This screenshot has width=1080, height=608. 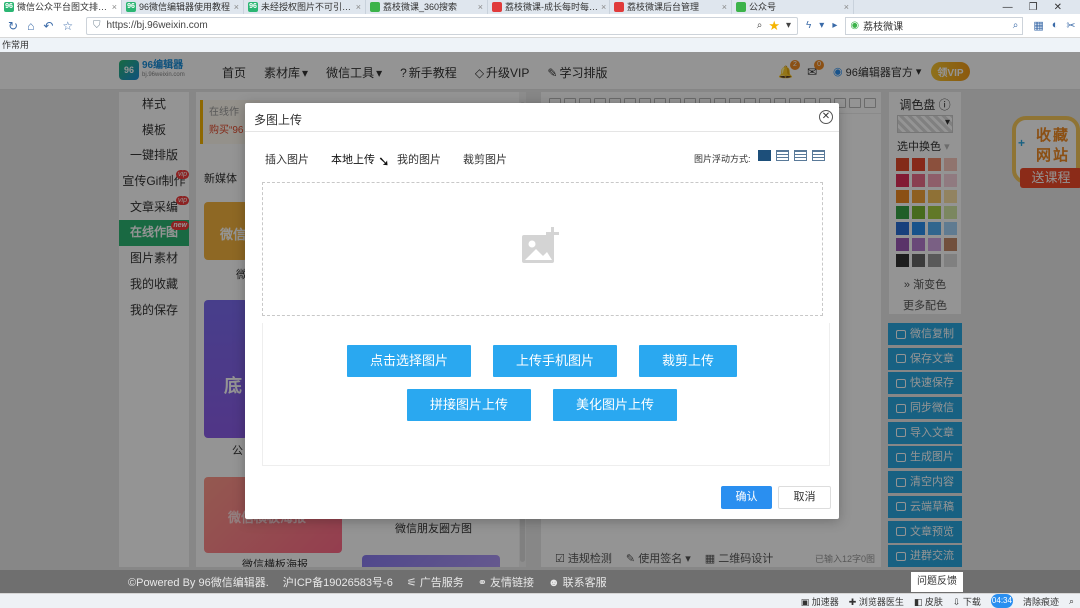 I want to click on stitch-upload-button: 拼接图片上传, so click(x=469, y=405).